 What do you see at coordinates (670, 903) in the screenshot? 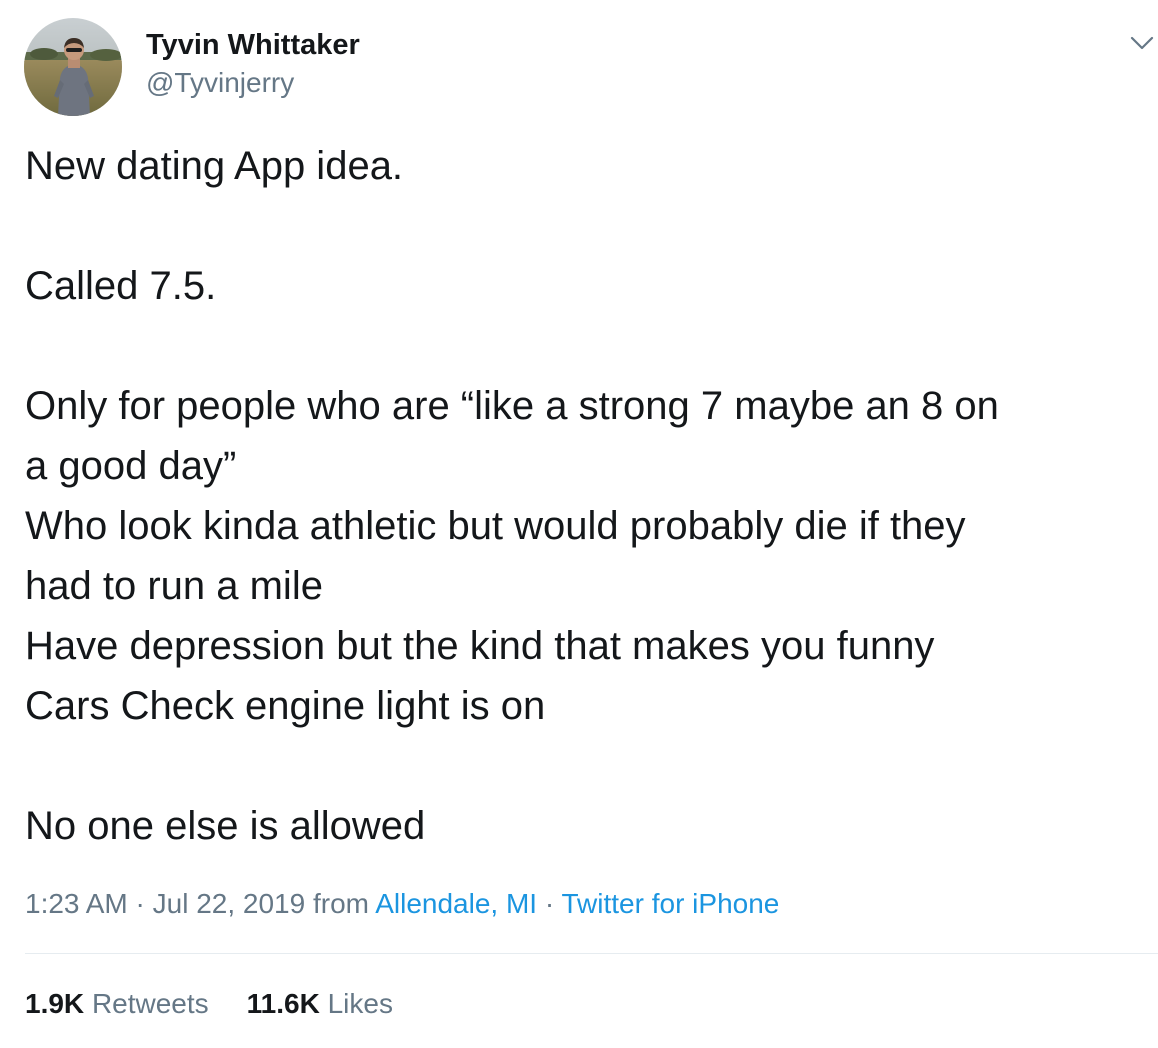
I see `source-link: Twitter for iPhone` at bounding box center [670, 903].